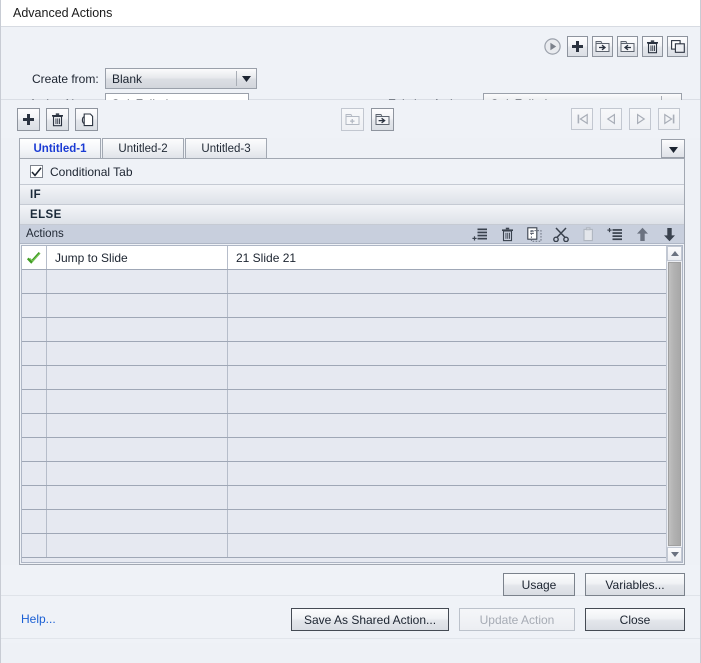 This screenshot has height=663, width=701. Describe the element at coordinates (447, 257) in the screenshot. I see `row-action-target: 21 Slide 21` at that location.